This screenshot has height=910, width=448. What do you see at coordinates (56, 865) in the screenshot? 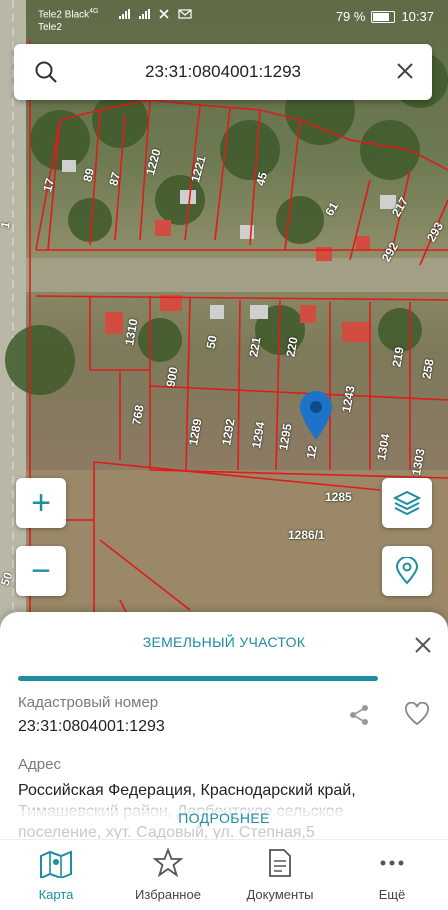
I see `map-icon` at bounding box center [56, 865].